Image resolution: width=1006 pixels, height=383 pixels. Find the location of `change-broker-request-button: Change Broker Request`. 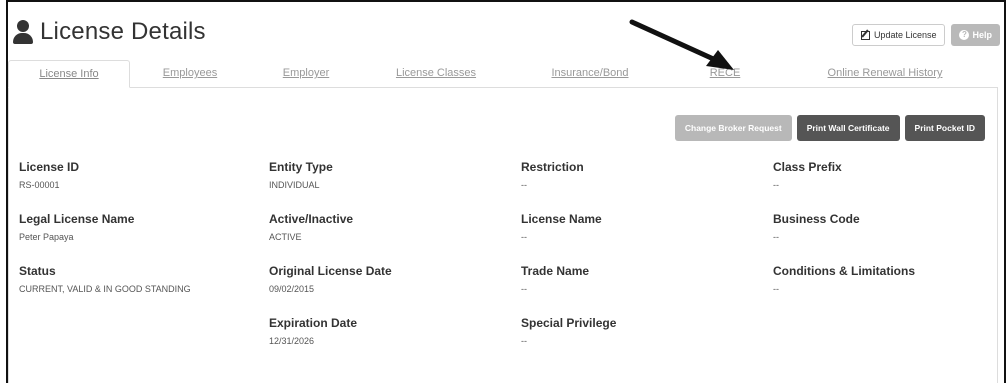

change-broker-request-button: Change Broker Request is located at coordinates (733, 128).